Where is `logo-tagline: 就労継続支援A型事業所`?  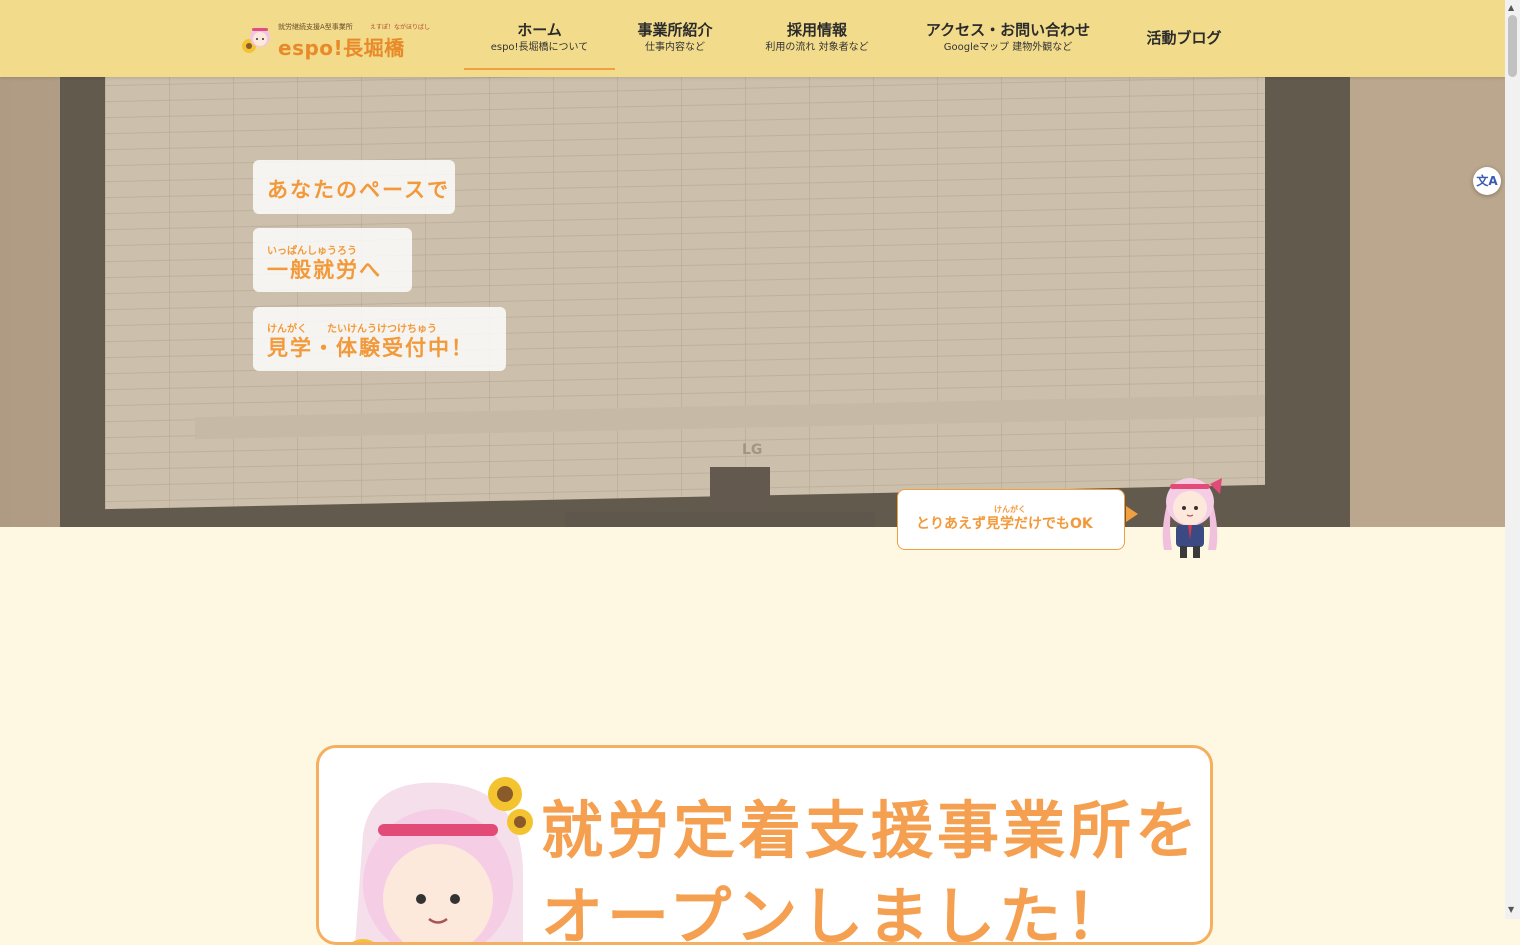 logo-tagline: 就労継続支援A型事業所 is located at coordinates (315, 27).